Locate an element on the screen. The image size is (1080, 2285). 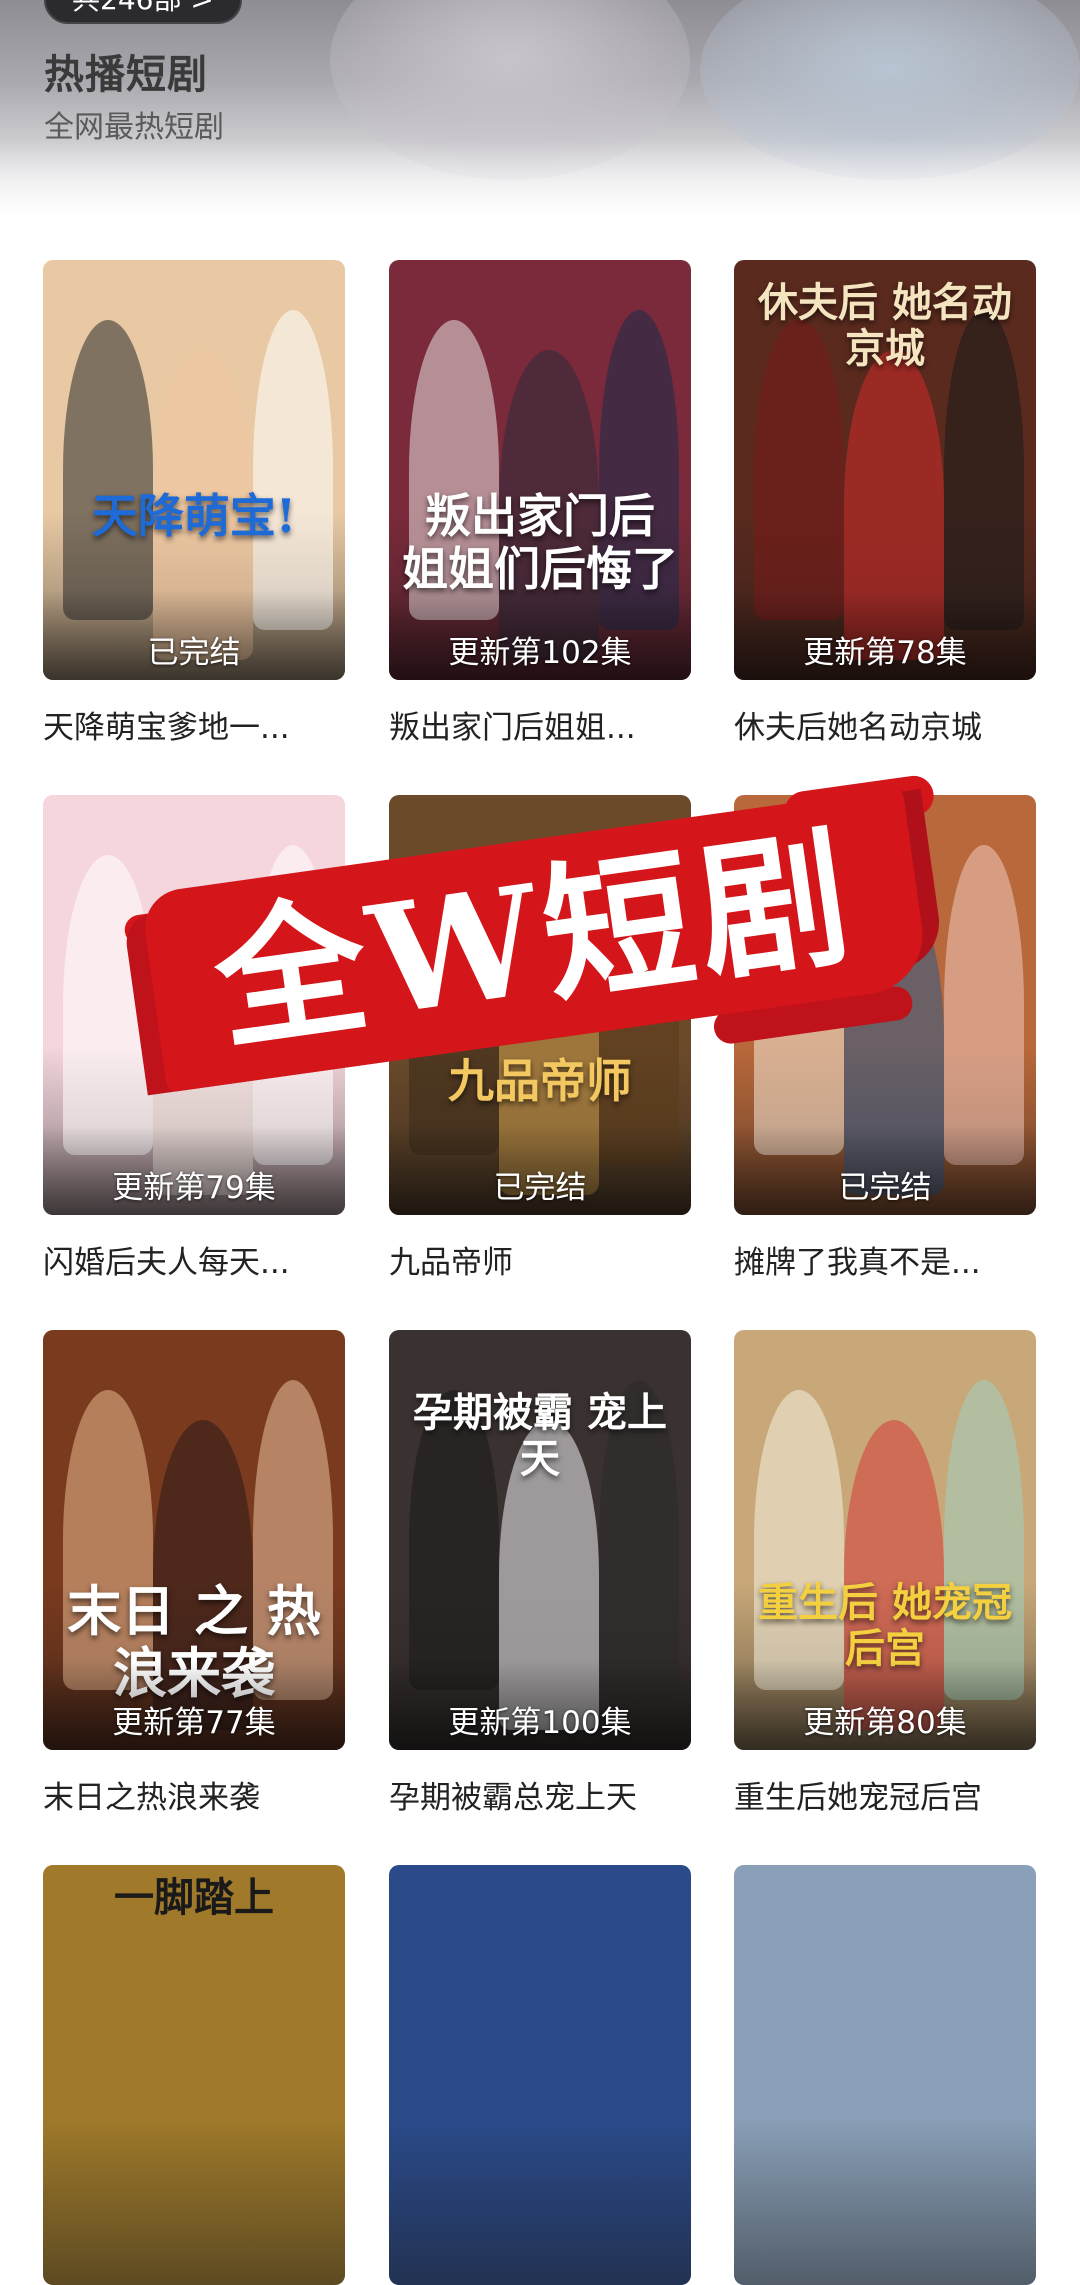
poster-art-title: 叛出家门后 姐姐们后悔了 is located at coordinates (540, 542).